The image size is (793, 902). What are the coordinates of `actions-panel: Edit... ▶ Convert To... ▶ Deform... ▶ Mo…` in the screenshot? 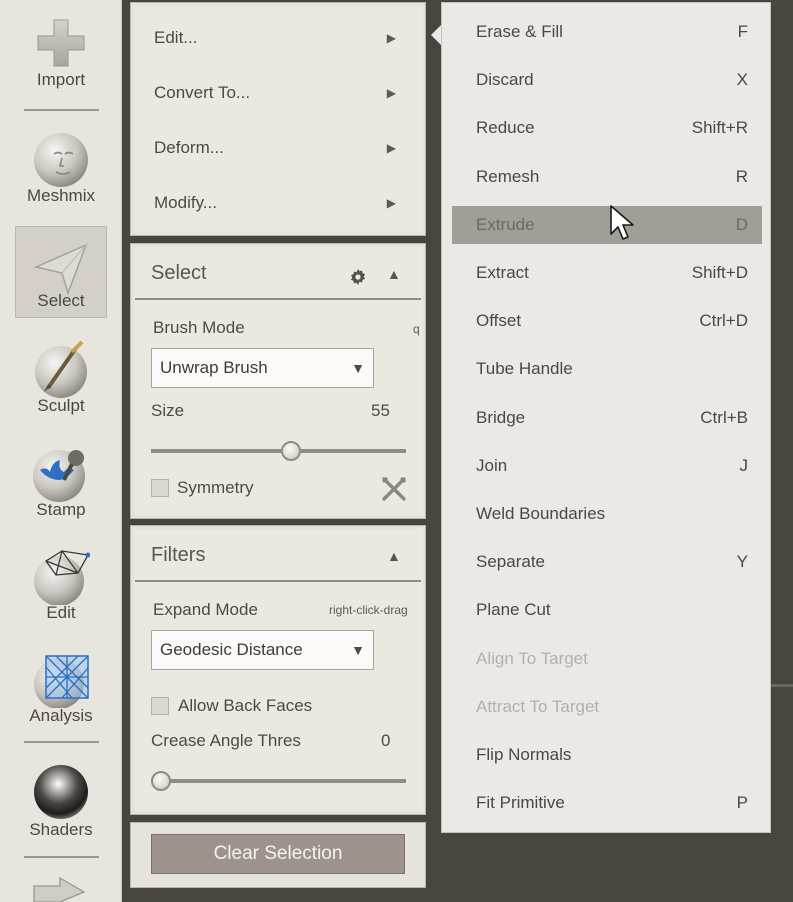 It's located at (278, 119).